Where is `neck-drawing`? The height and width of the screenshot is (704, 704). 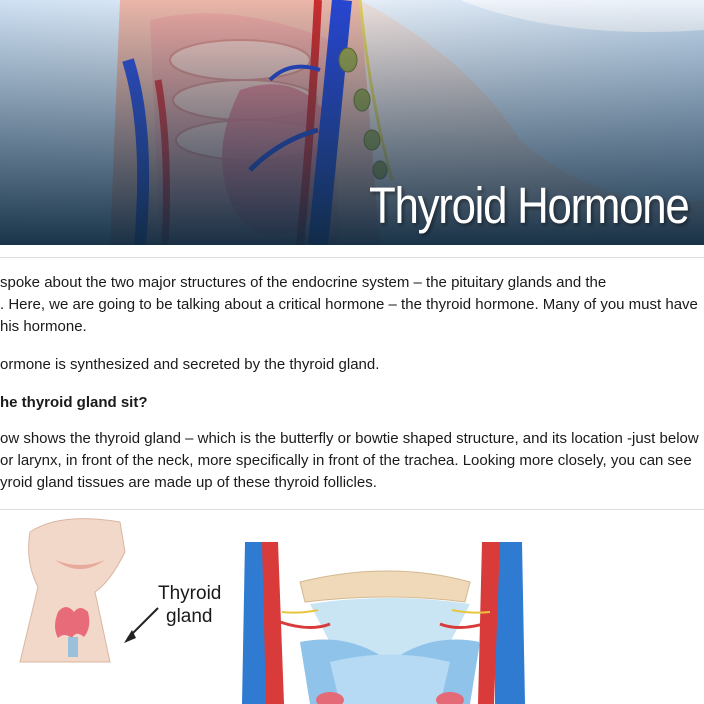 neck-drawing is located at coordinates (89, 590).